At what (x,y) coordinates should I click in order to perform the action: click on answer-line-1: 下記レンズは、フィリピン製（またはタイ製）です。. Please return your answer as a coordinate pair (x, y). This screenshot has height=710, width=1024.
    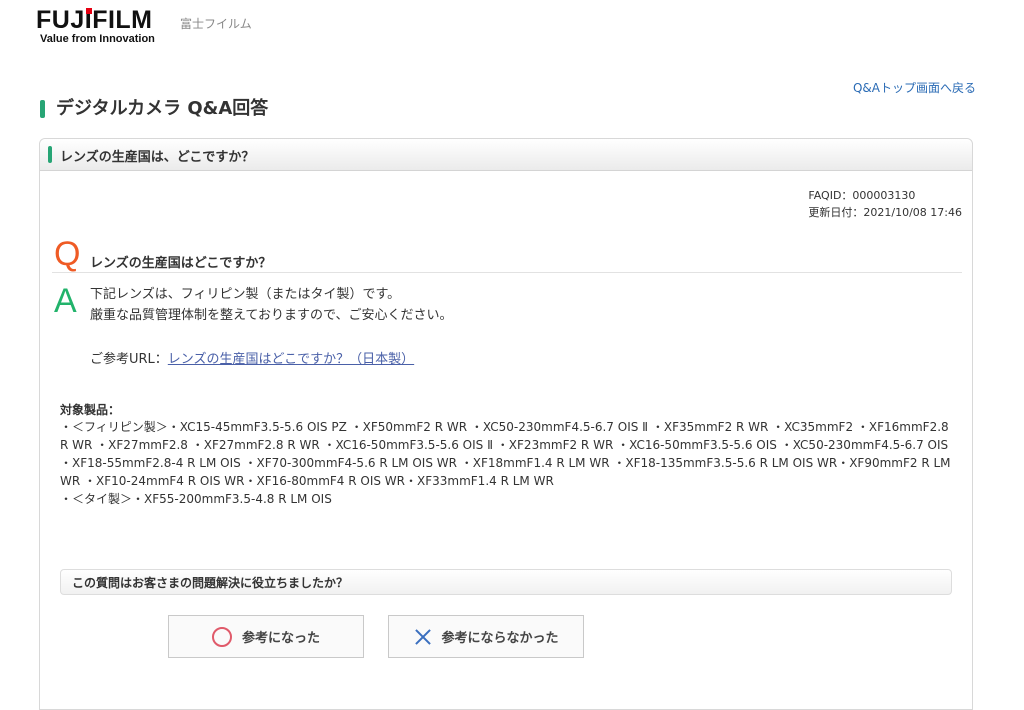
    Looking at the image, I should click on (245, 294).